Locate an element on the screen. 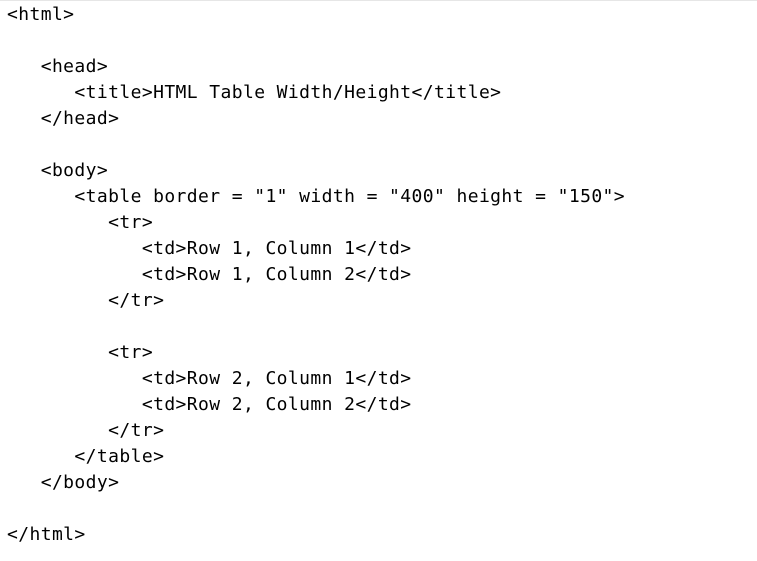 Image resolution: width=757 pixels, height=561 pixels. code-line: <td>Row 2, Column 1</td> is located at coordinates (209, 378).